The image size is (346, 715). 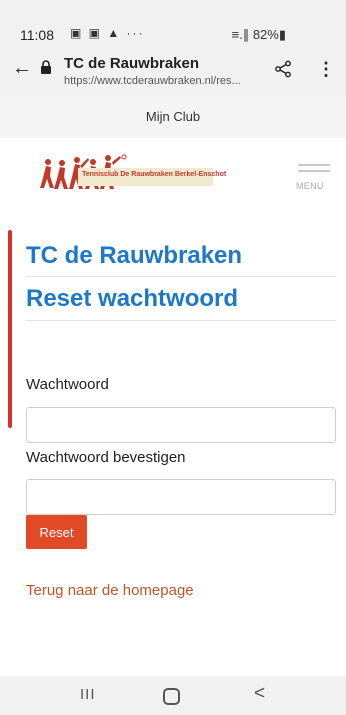 I want to click on menu-button: MENU, so click(x=313, y=184).